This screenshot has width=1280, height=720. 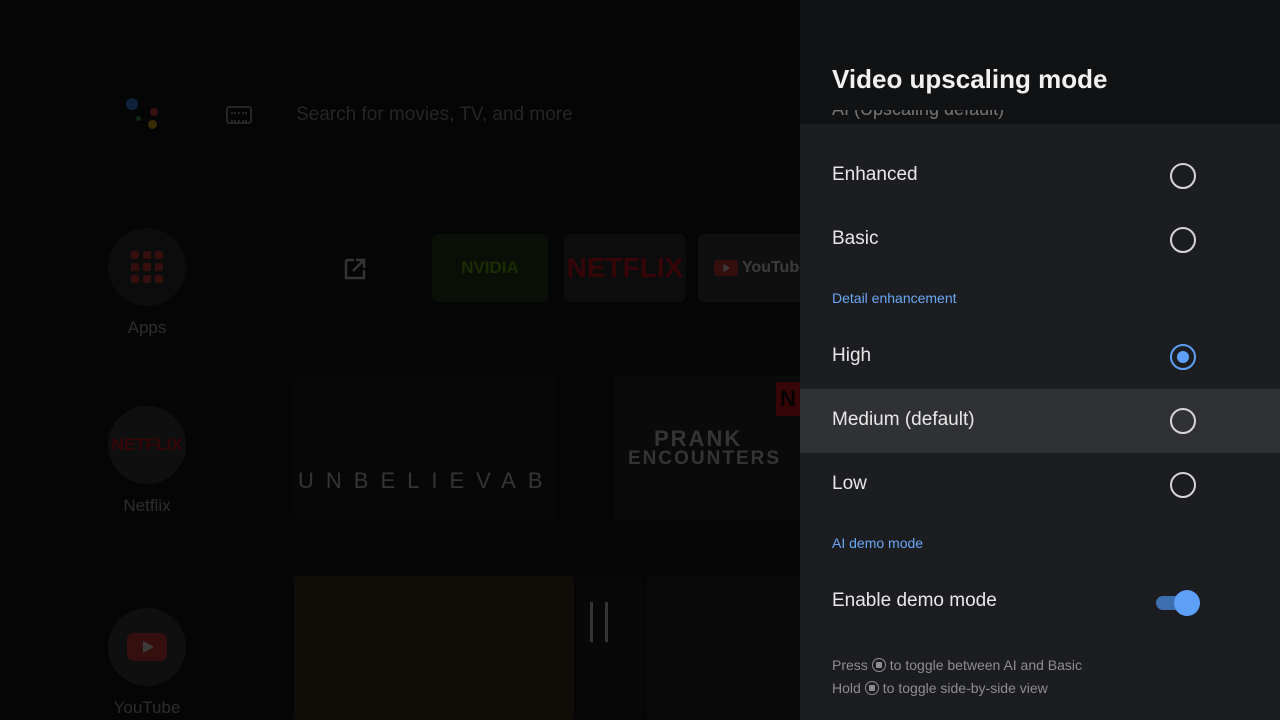 I want to click on google-assistant-icon, so click(x=144, y=116).